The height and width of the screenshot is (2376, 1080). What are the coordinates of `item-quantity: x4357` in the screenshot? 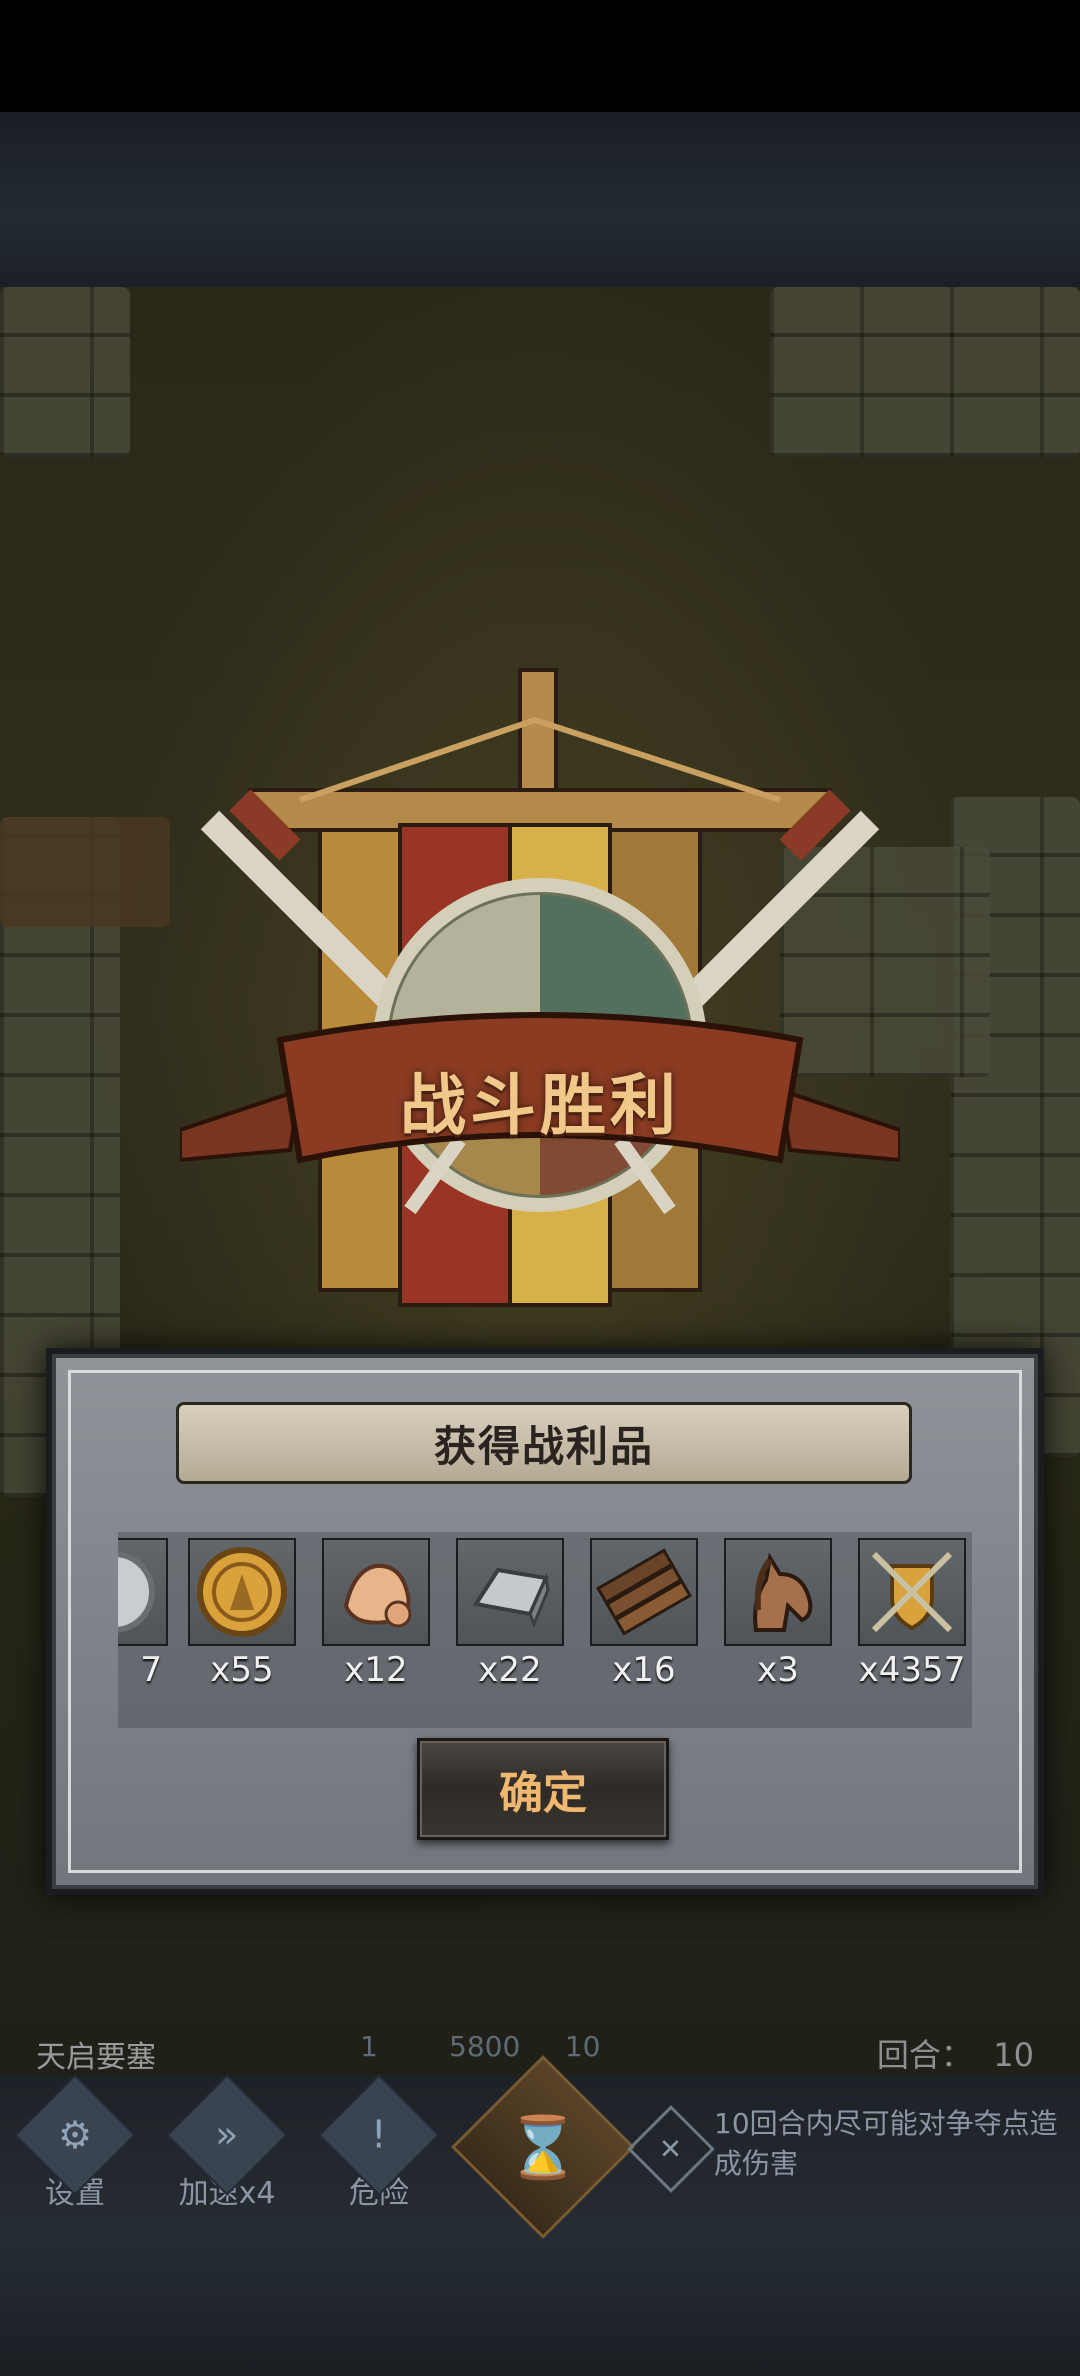 It's located at (912, 1670).